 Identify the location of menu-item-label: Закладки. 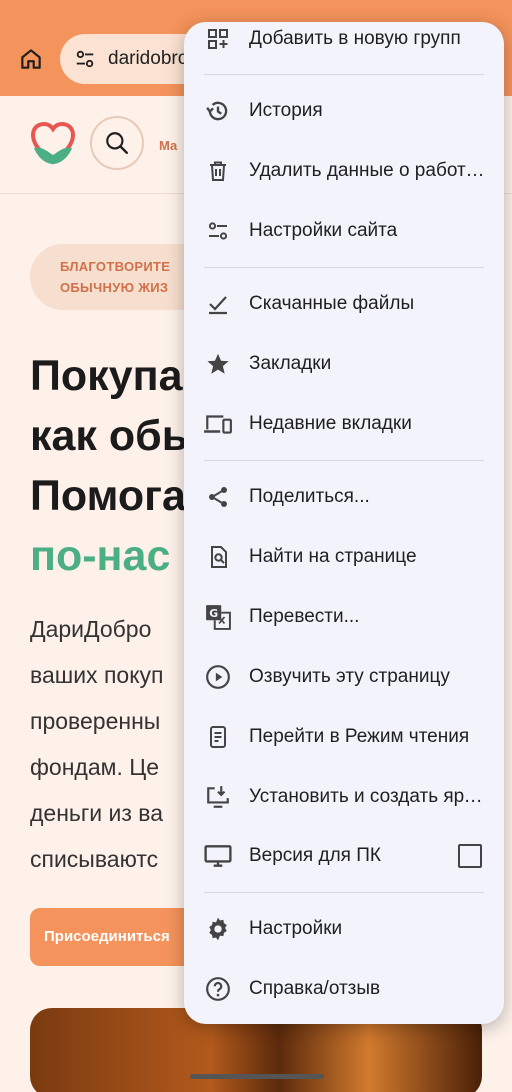
(290, 363).